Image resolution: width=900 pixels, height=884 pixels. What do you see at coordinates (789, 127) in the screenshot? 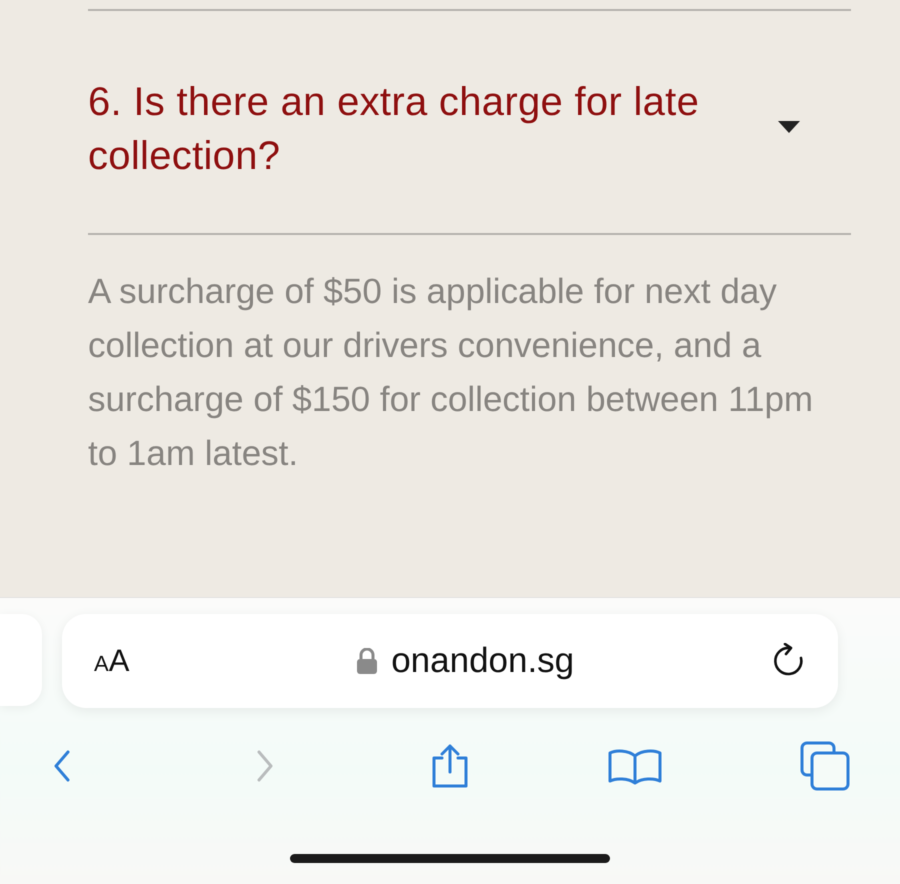
I see `caret-icon` at bounding box center [789, 127].